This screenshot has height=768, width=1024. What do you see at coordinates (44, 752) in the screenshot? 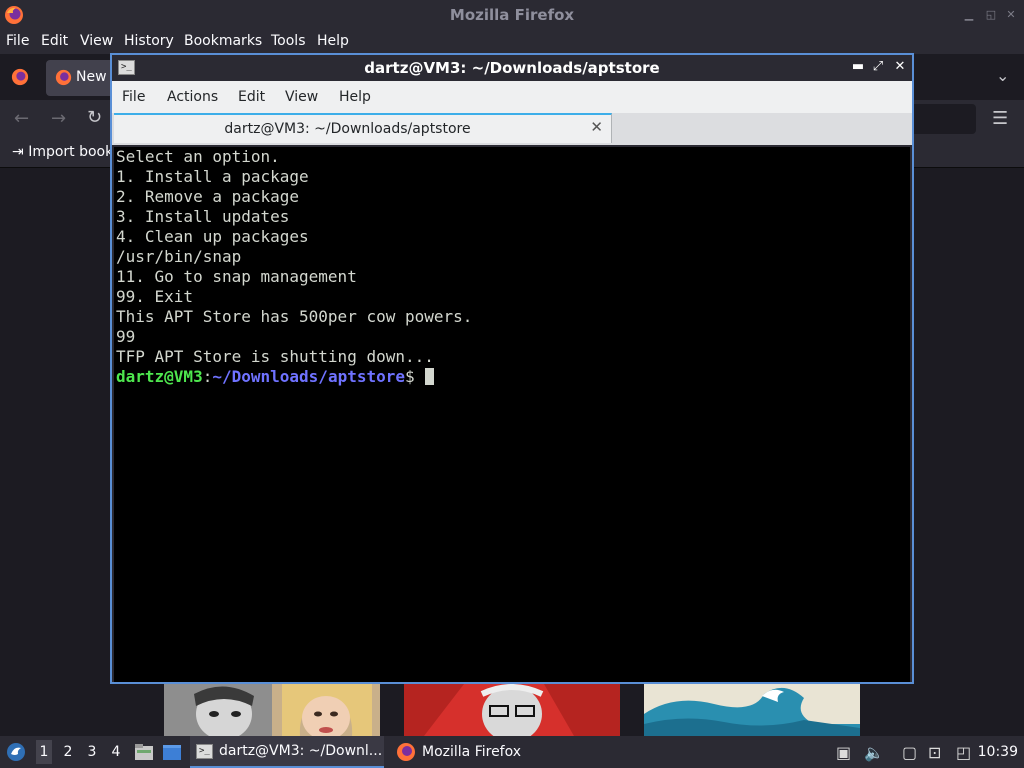
I see `workspace-1: 1` at bounding box center [44, 752].